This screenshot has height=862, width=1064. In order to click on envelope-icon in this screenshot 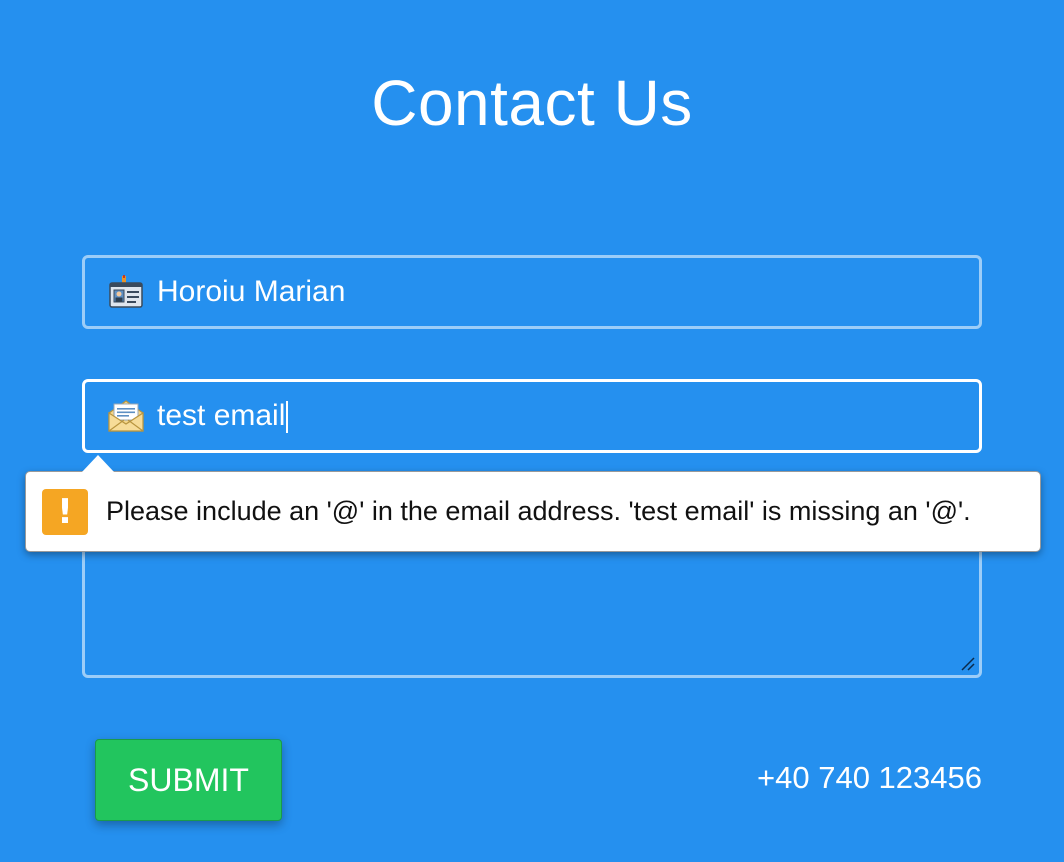, I will do `click(126, 416)`.